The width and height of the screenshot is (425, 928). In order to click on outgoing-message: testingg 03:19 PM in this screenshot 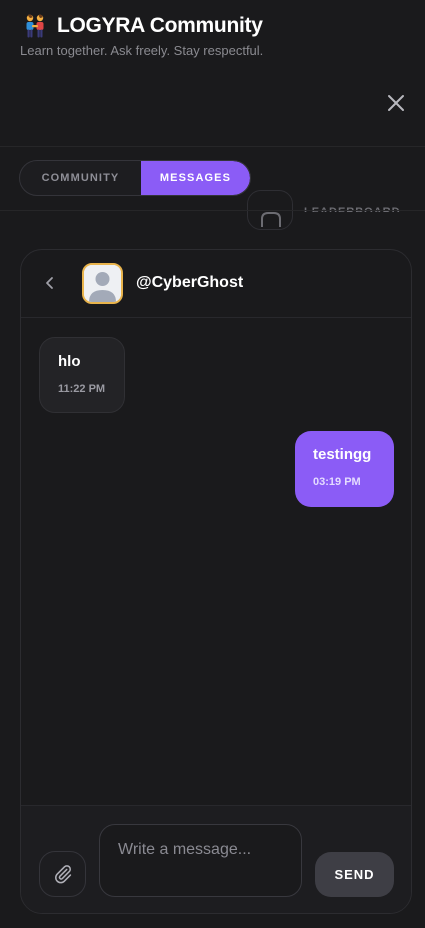, I will do `click(344, 469)`.